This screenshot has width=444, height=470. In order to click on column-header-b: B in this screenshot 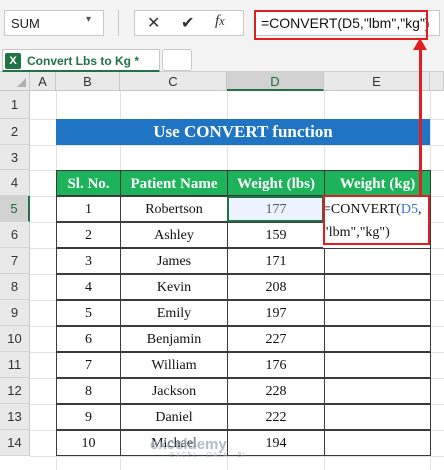, I will do `click(88, 81)`.